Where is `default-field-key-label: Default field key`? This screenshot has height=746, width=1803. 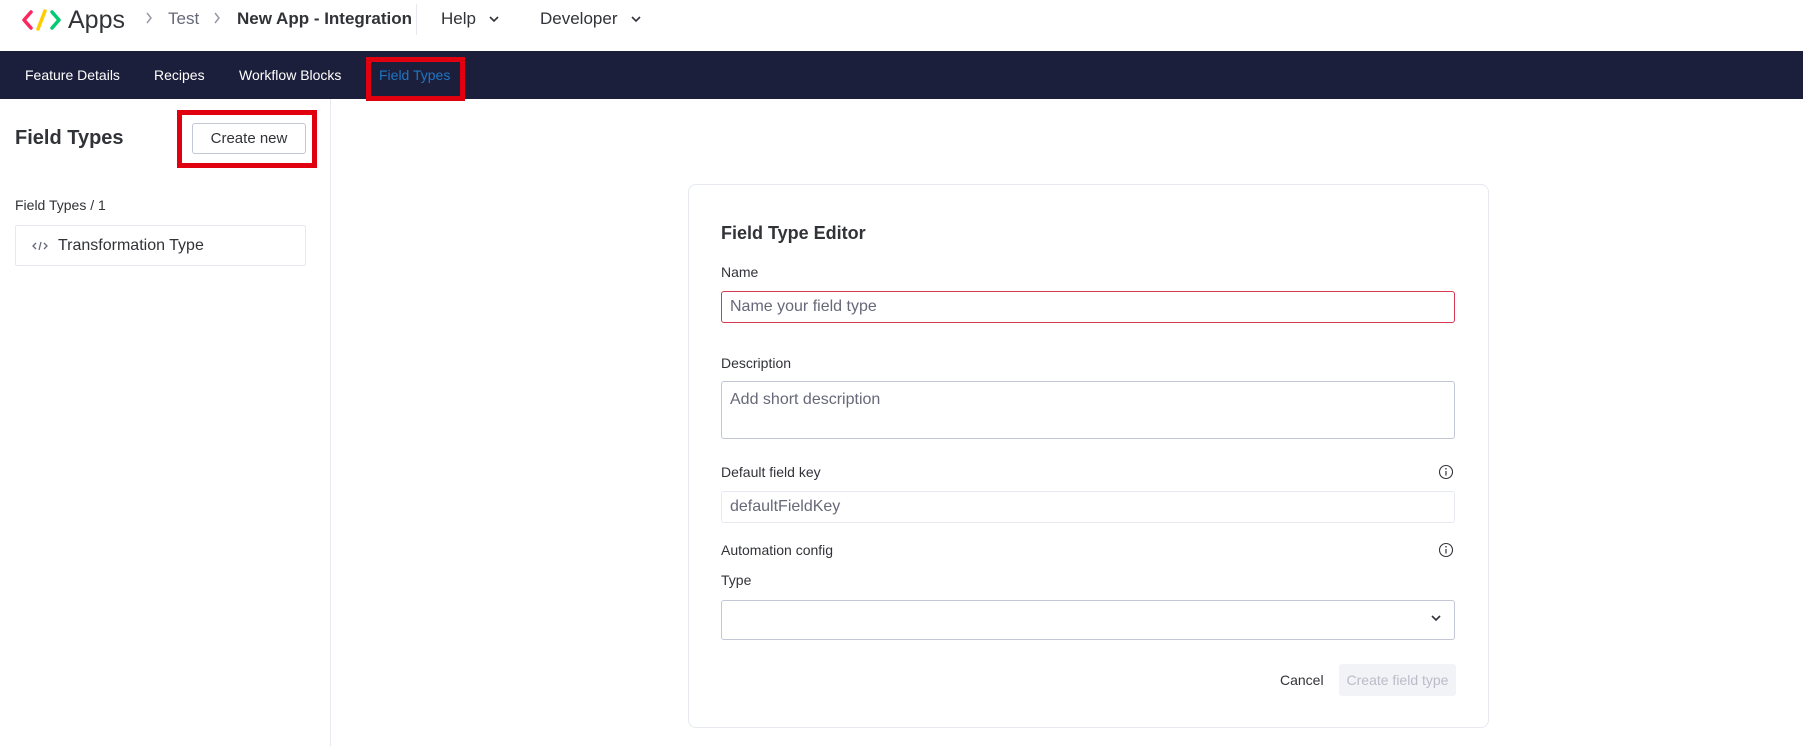
default-field-key-label: Default field key is located at coordinates (771, 472).